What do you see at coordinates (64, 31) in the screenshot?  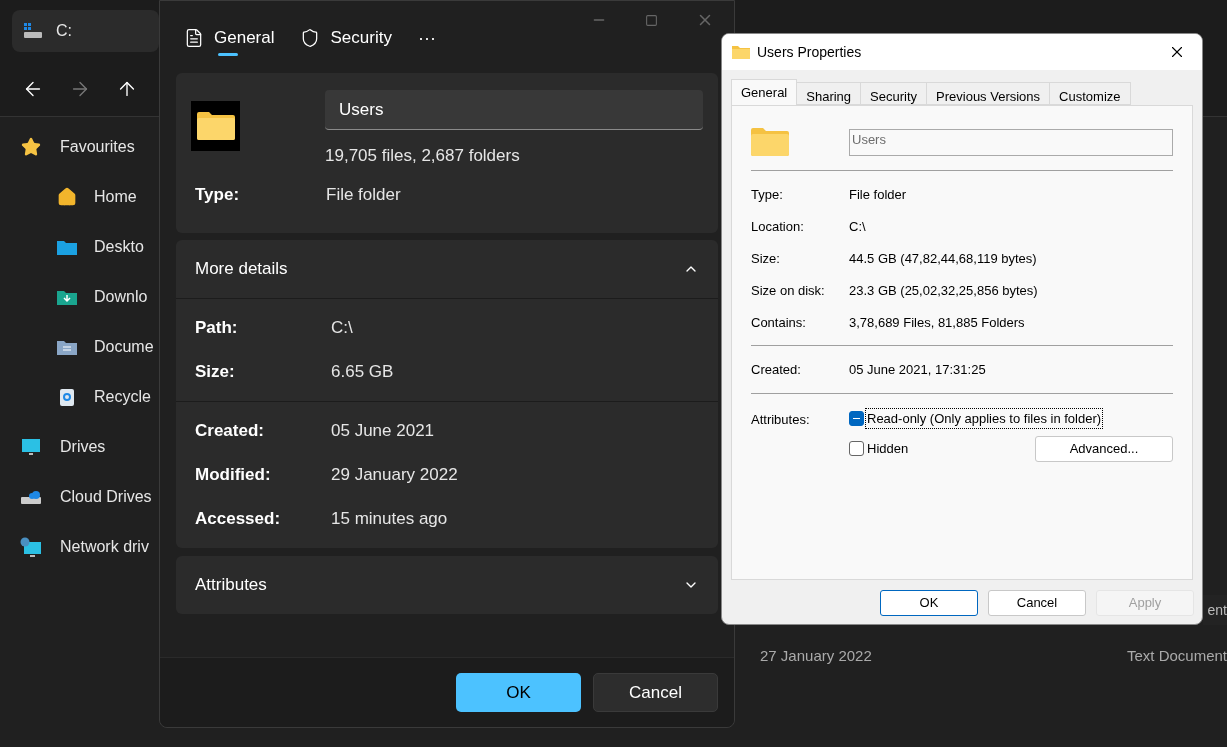 I see `tab-title: C:` at bounding box center [64, 31].